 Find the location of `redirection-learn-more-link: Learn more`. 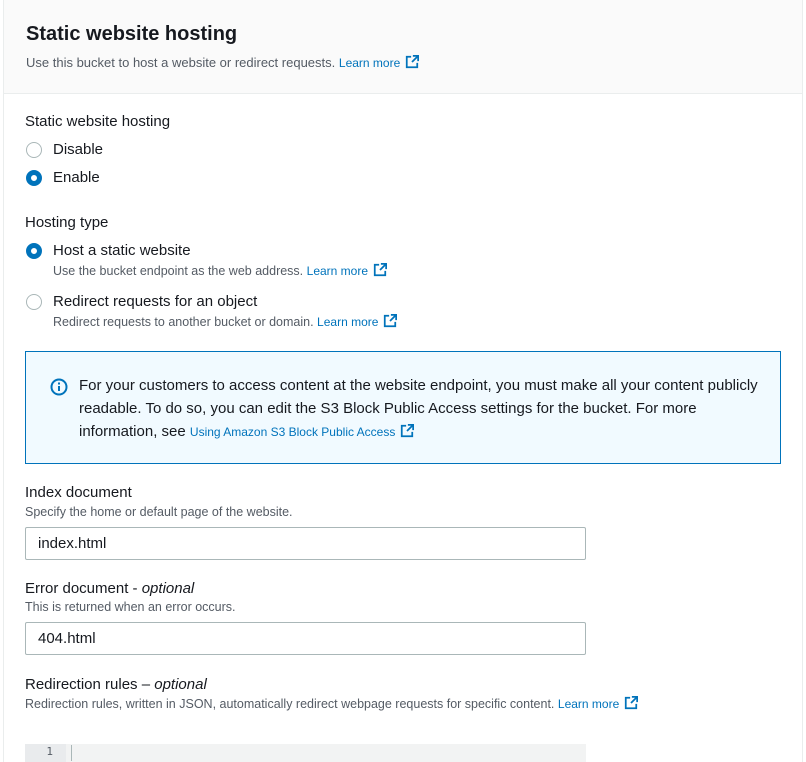

redirection-learn-more-link: Learn more is located at coordinates (598, 703).